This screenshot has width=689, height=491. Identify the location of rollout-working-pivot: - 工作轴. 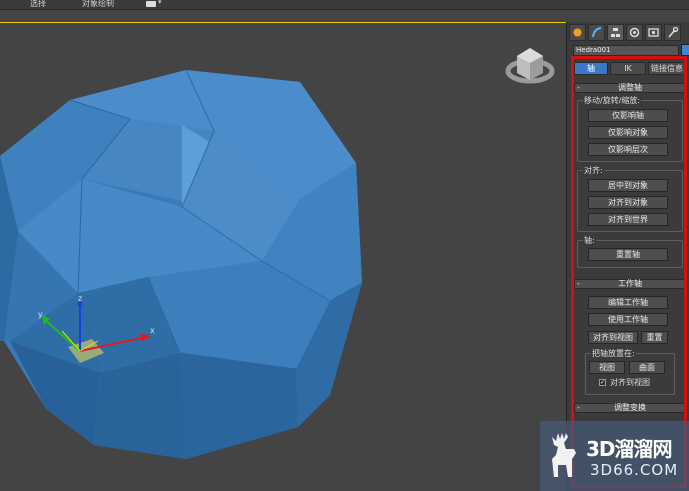
(630, 284).